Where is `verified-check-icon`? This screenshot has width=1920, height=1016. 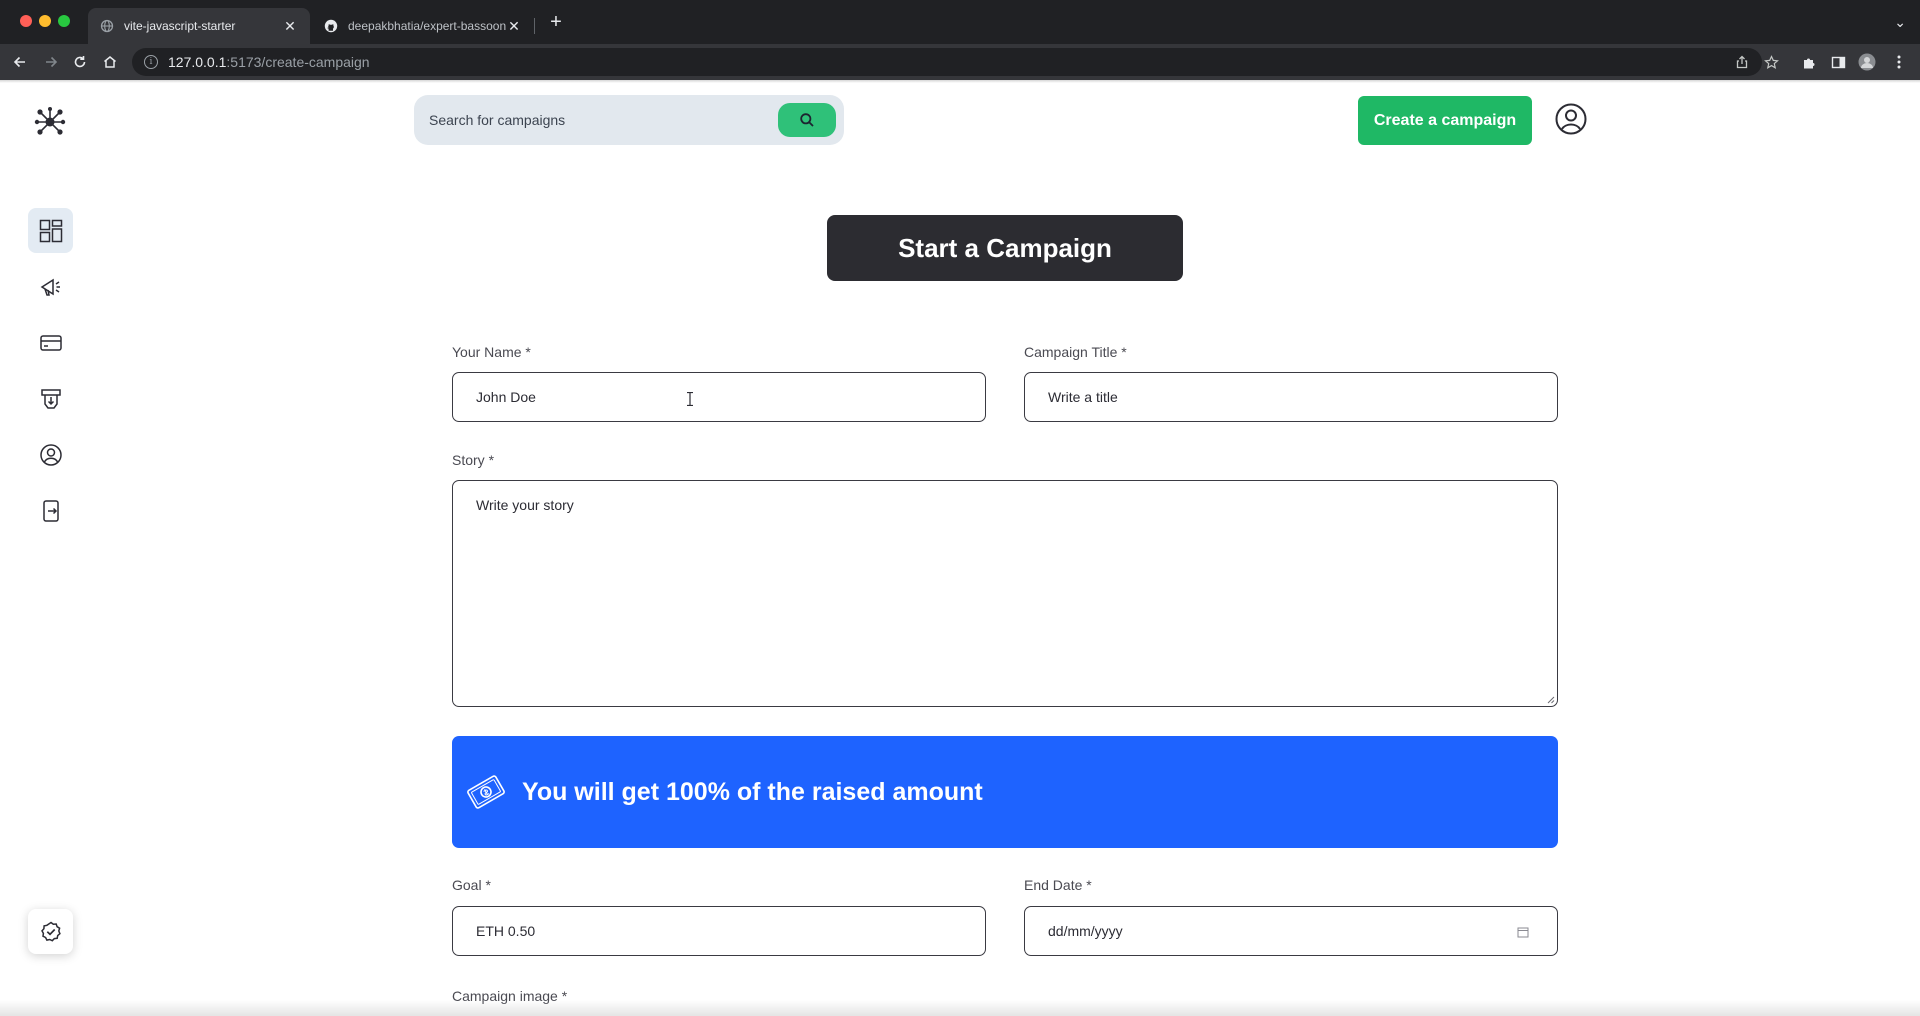
verified-check-icon is located at coordinates (50, 931).